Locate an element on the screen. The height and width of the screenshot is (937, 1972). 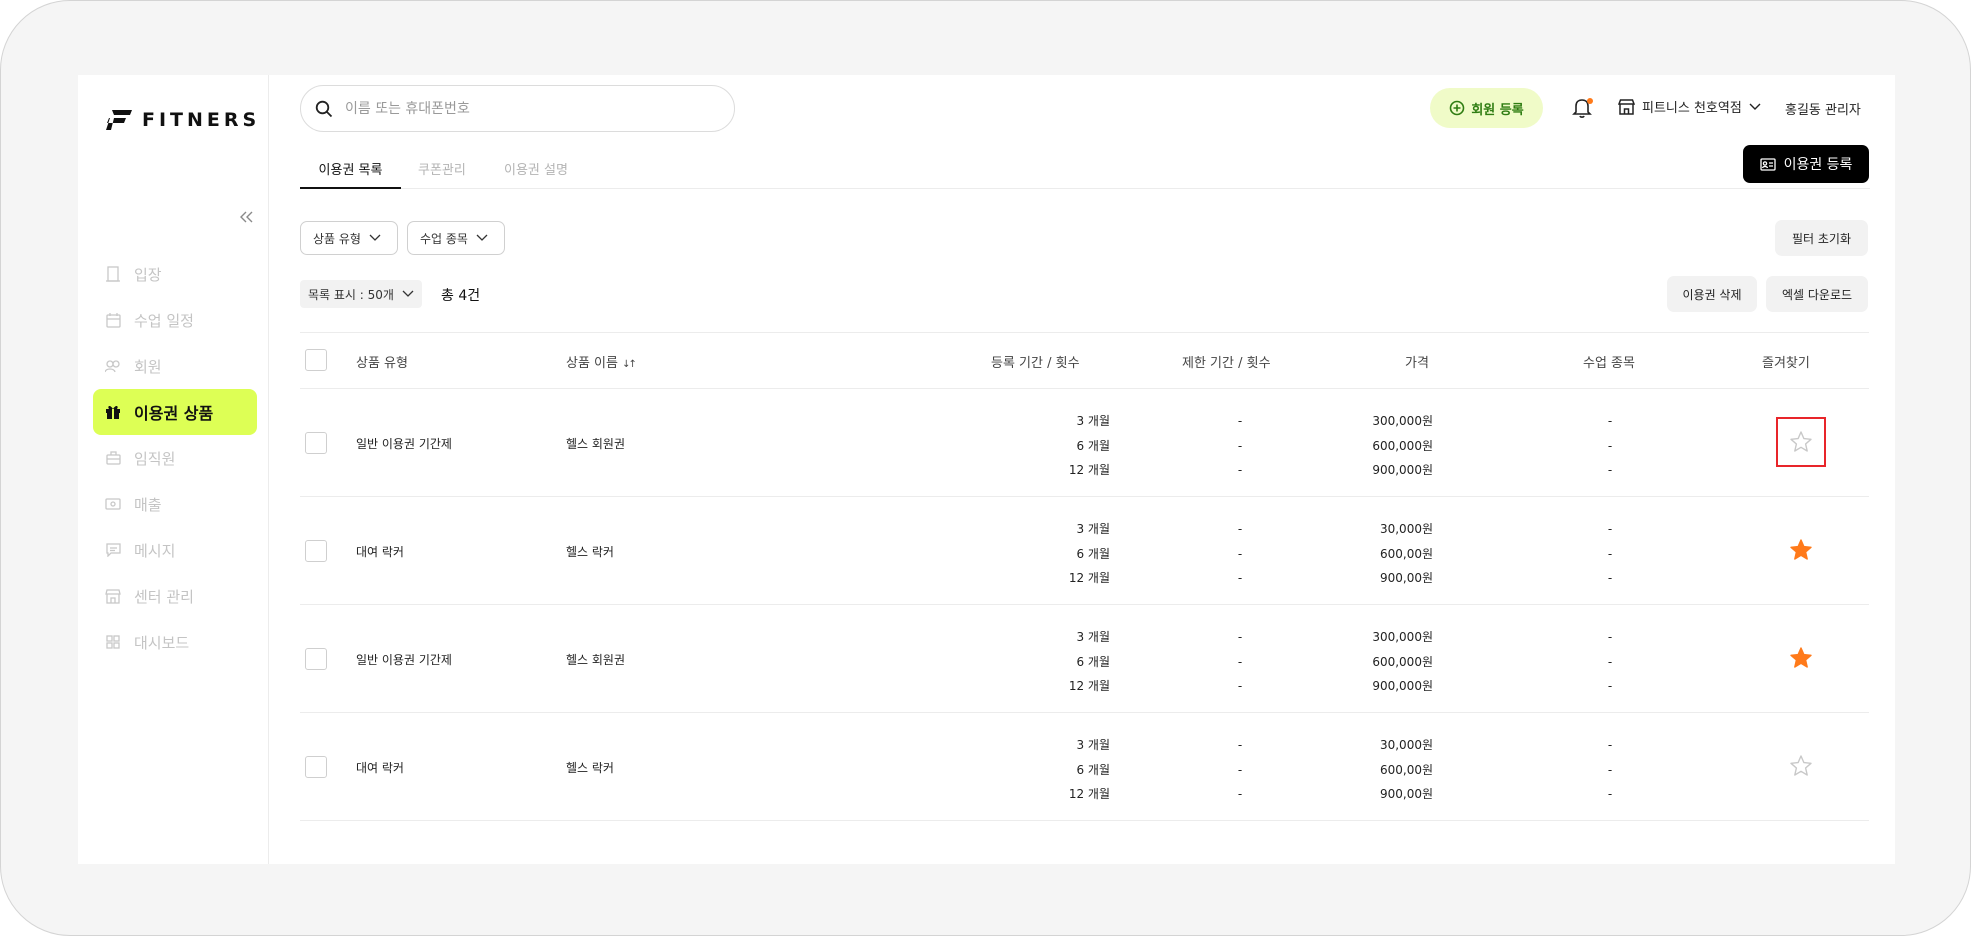
sidebar-item-messages: 메시지 is located at coordinates (175, 550).